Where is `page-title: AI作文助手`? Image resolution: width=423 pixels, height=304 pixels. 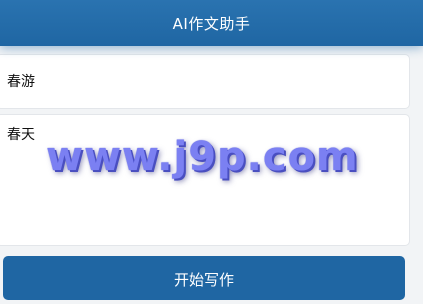 page-title: AI作文助手 is located at coordinates (211, 23).